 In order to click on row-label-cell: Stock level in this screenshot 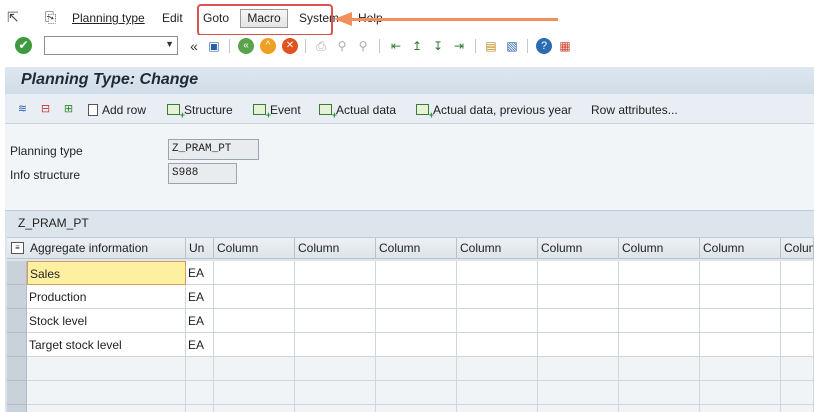, I will do `click(106, 321)`.